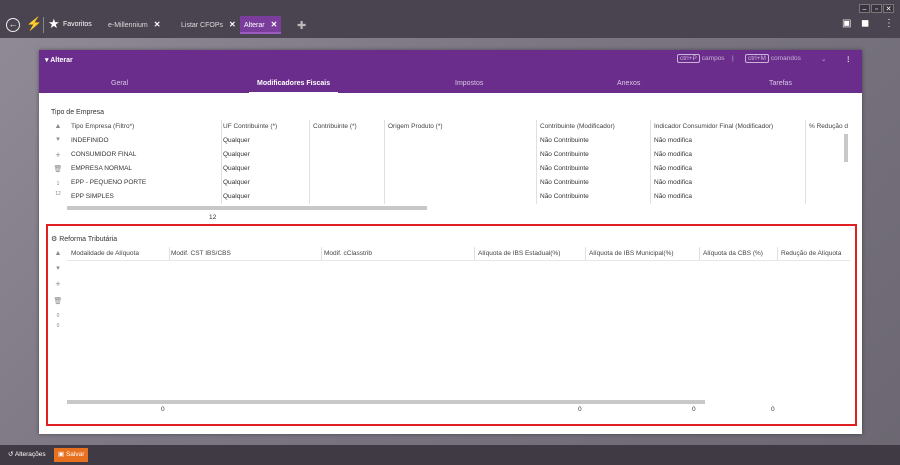  I want to click on tab-tarefas: Tarefas, so click(780, 83).